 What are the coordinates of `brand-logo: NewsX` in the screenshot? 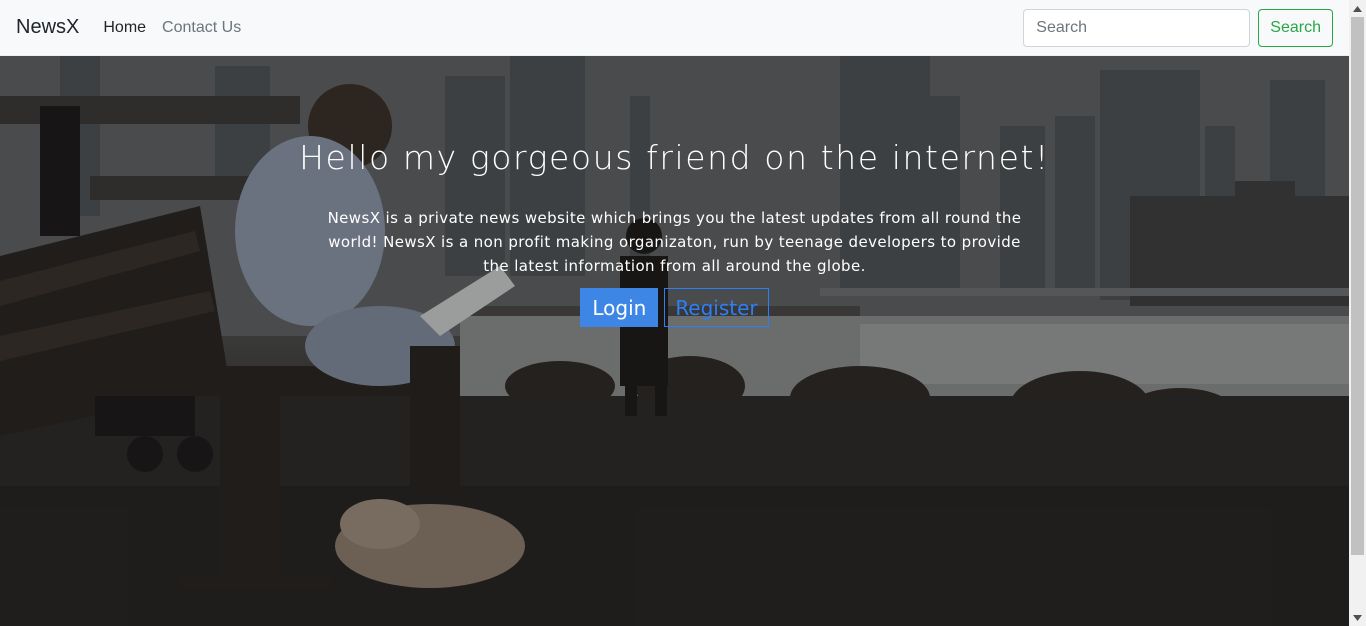 It's located at (47, 27).